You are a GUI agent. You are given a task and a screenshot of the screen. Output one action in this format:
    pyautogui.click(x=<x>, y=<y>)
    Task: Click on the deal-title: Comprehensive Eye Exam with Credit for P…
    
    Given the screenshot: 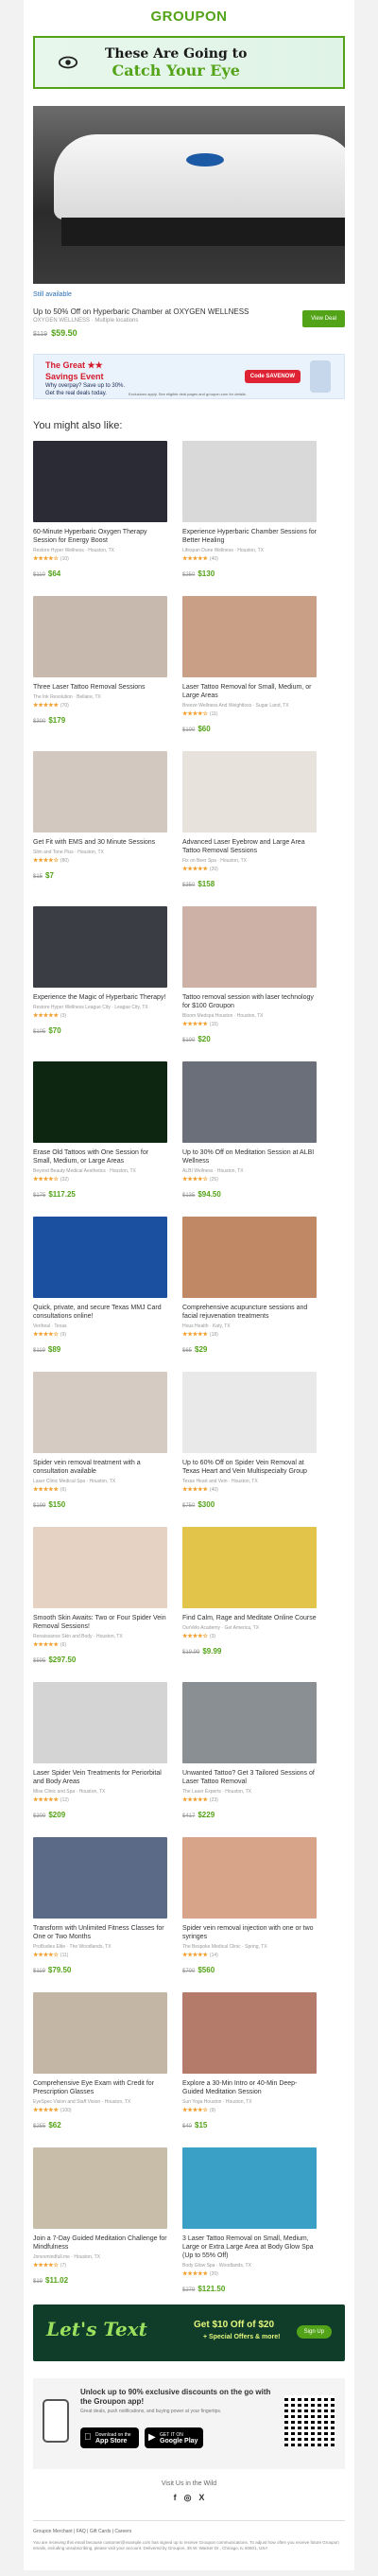 What is the action you would take?
    pyautogui.click(x=100, y=2087)
    